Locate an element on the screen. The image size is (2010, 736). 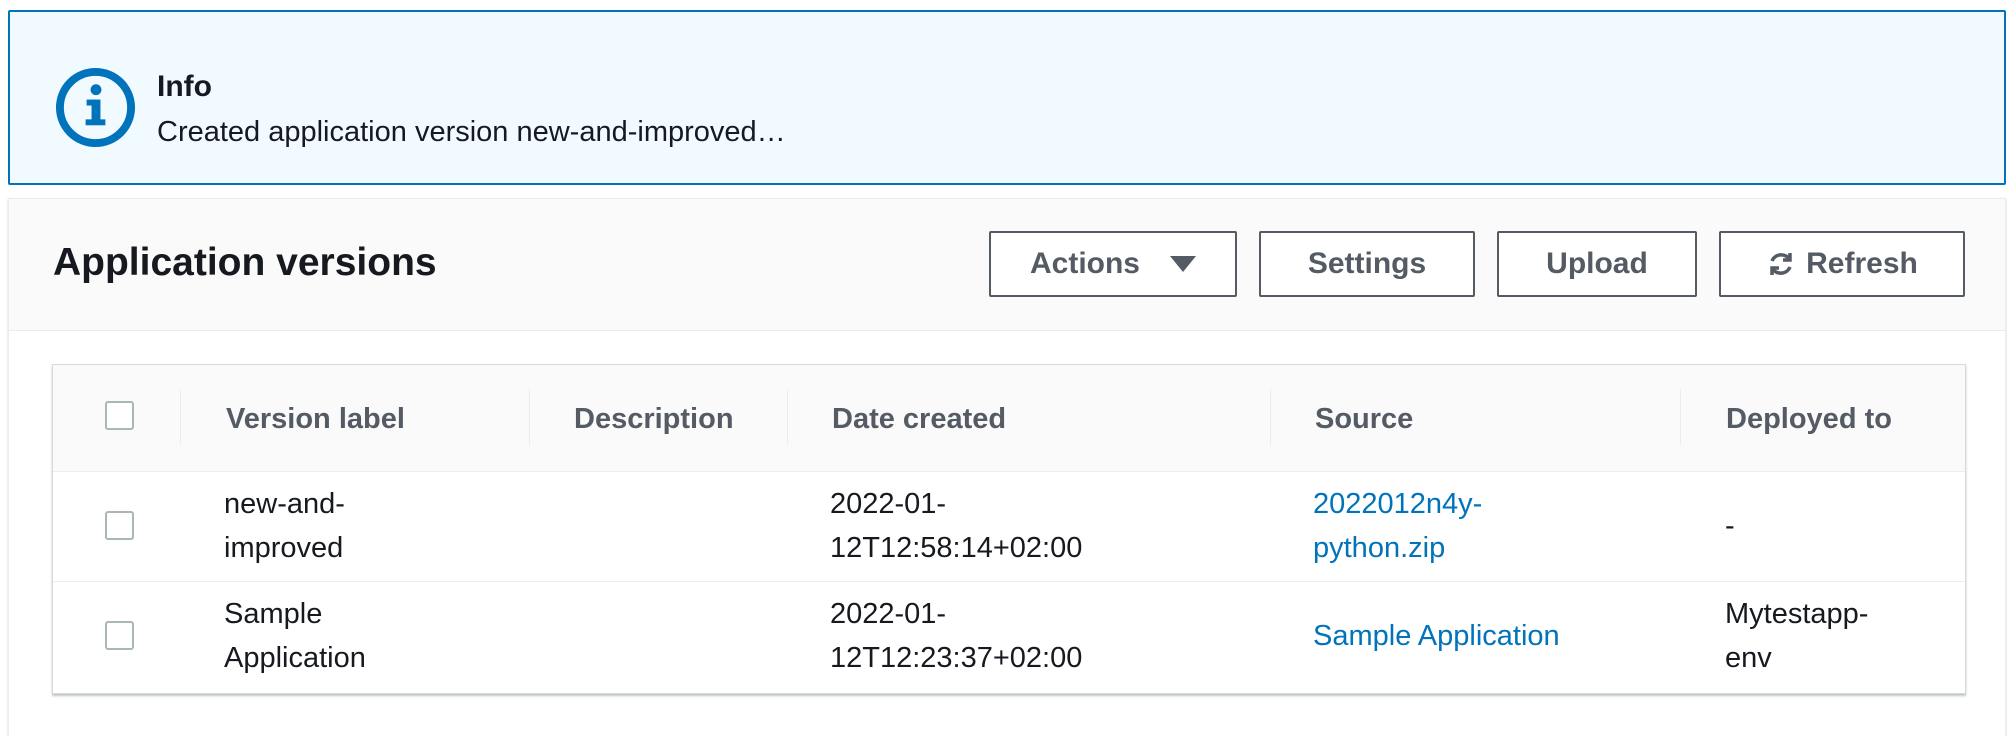
source-line: python.zip is located at coordinates (1379, 548).